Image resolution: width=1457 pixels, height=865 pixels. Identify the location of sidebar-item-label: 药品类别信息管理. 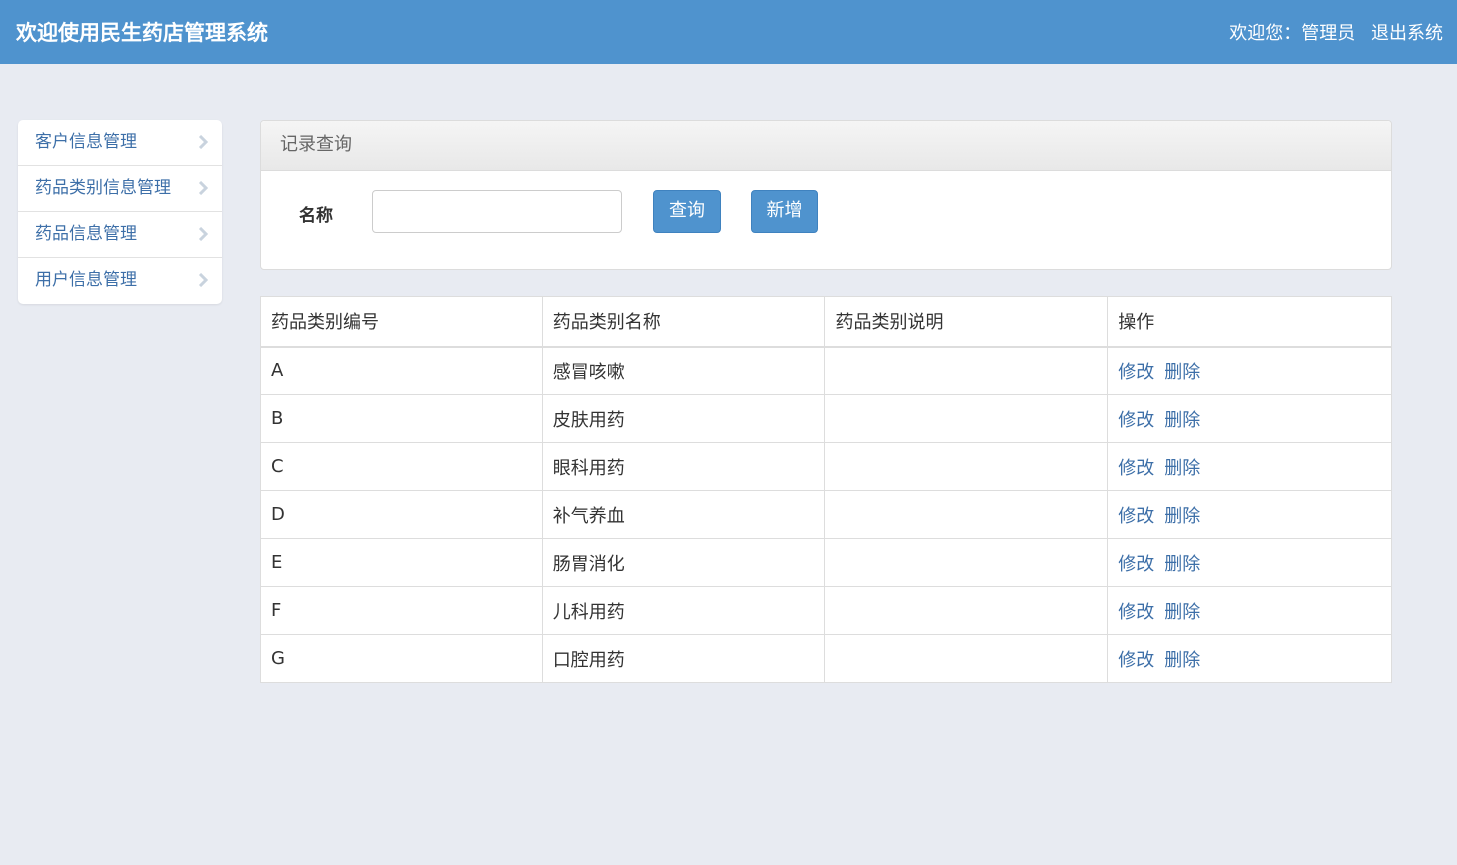
(103, 188).